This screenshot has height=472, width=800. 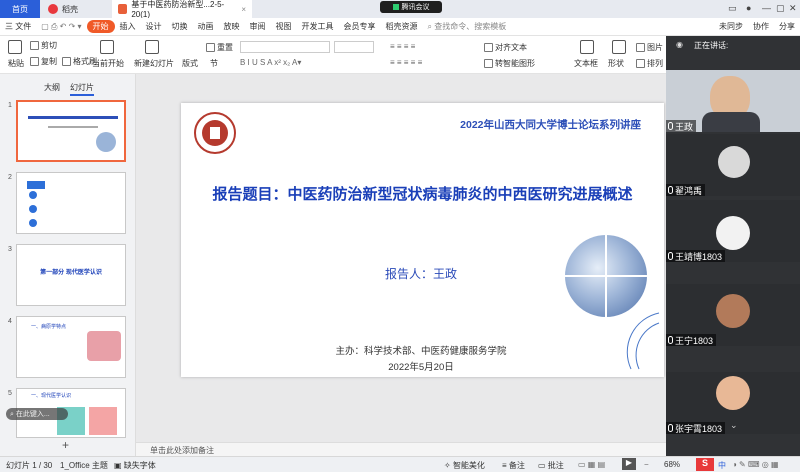 What do you see at coordinates (731, 26) in the screenshot?
I see `unsynced-button: 未同步` at bounding box center [731, 26].